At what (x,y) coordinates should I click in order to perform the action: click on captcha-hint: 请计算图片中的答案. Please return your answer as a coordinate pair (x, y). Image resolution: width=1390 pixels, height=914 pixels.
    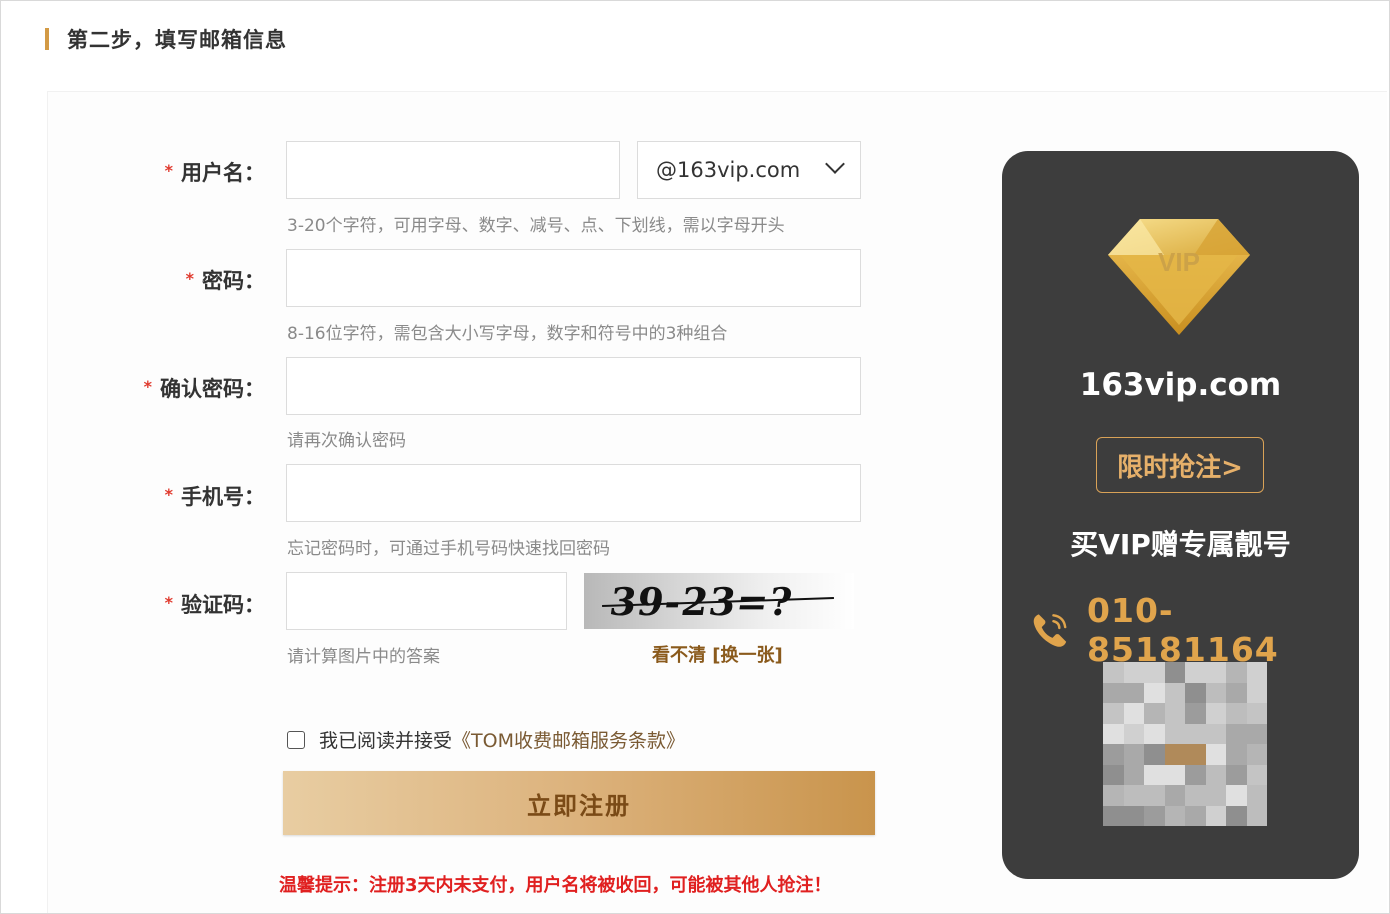
    Looking at the image, I should click on (363, 657).